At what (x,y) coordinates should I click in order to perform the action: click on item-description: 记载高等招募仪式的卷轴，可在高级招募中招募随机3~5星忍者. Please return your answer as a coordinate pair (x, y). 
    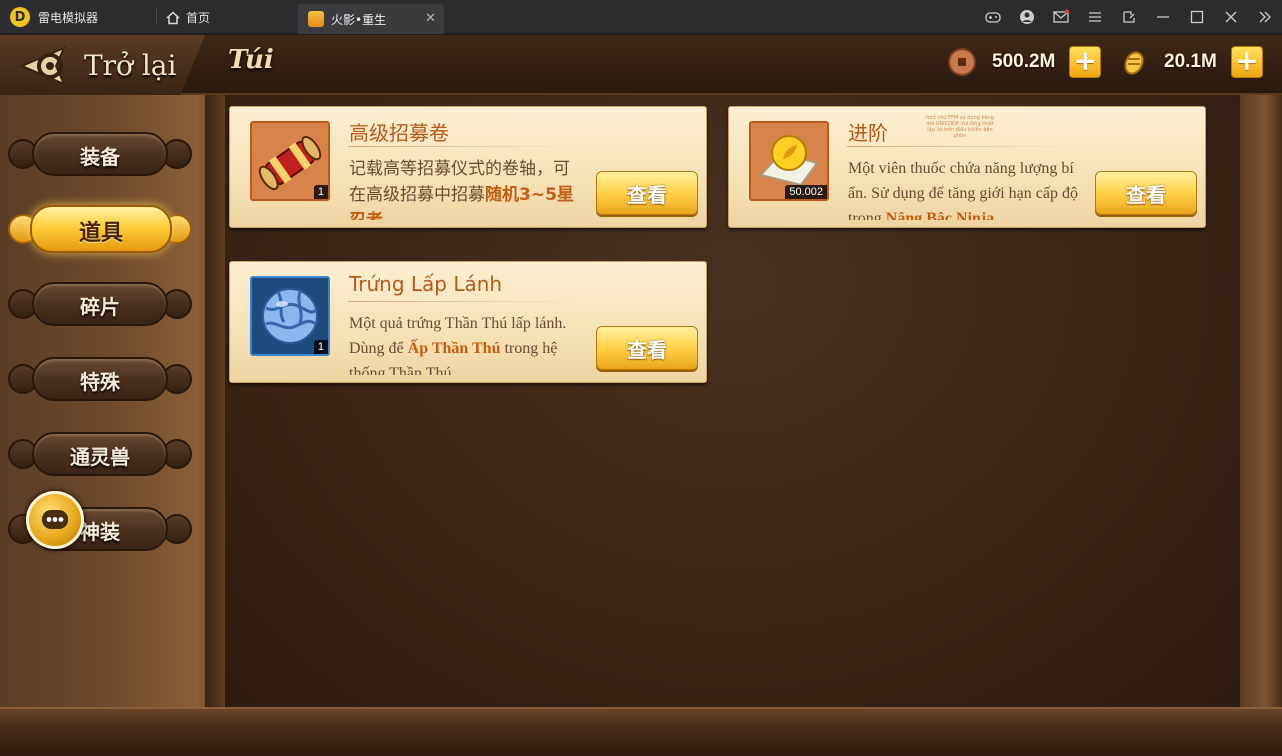
    Looking at the image, I should click on (465, 188).